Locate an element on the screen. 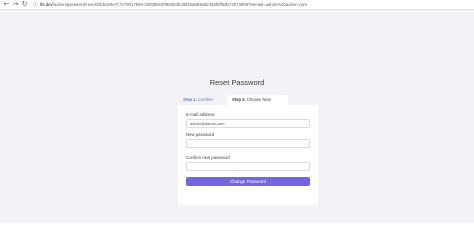  new-password-label: New password is located at coordinates (200, 134).